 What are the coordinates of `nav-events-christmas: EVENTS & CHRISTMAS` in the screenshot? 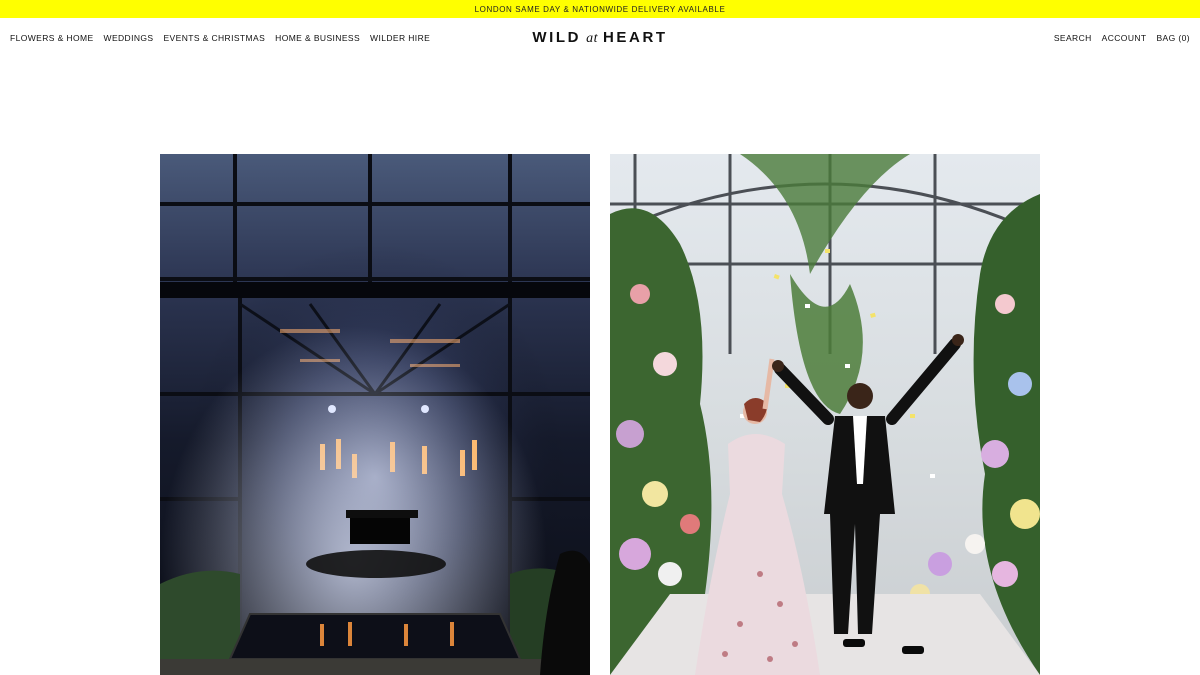 It's located at (214, 38).